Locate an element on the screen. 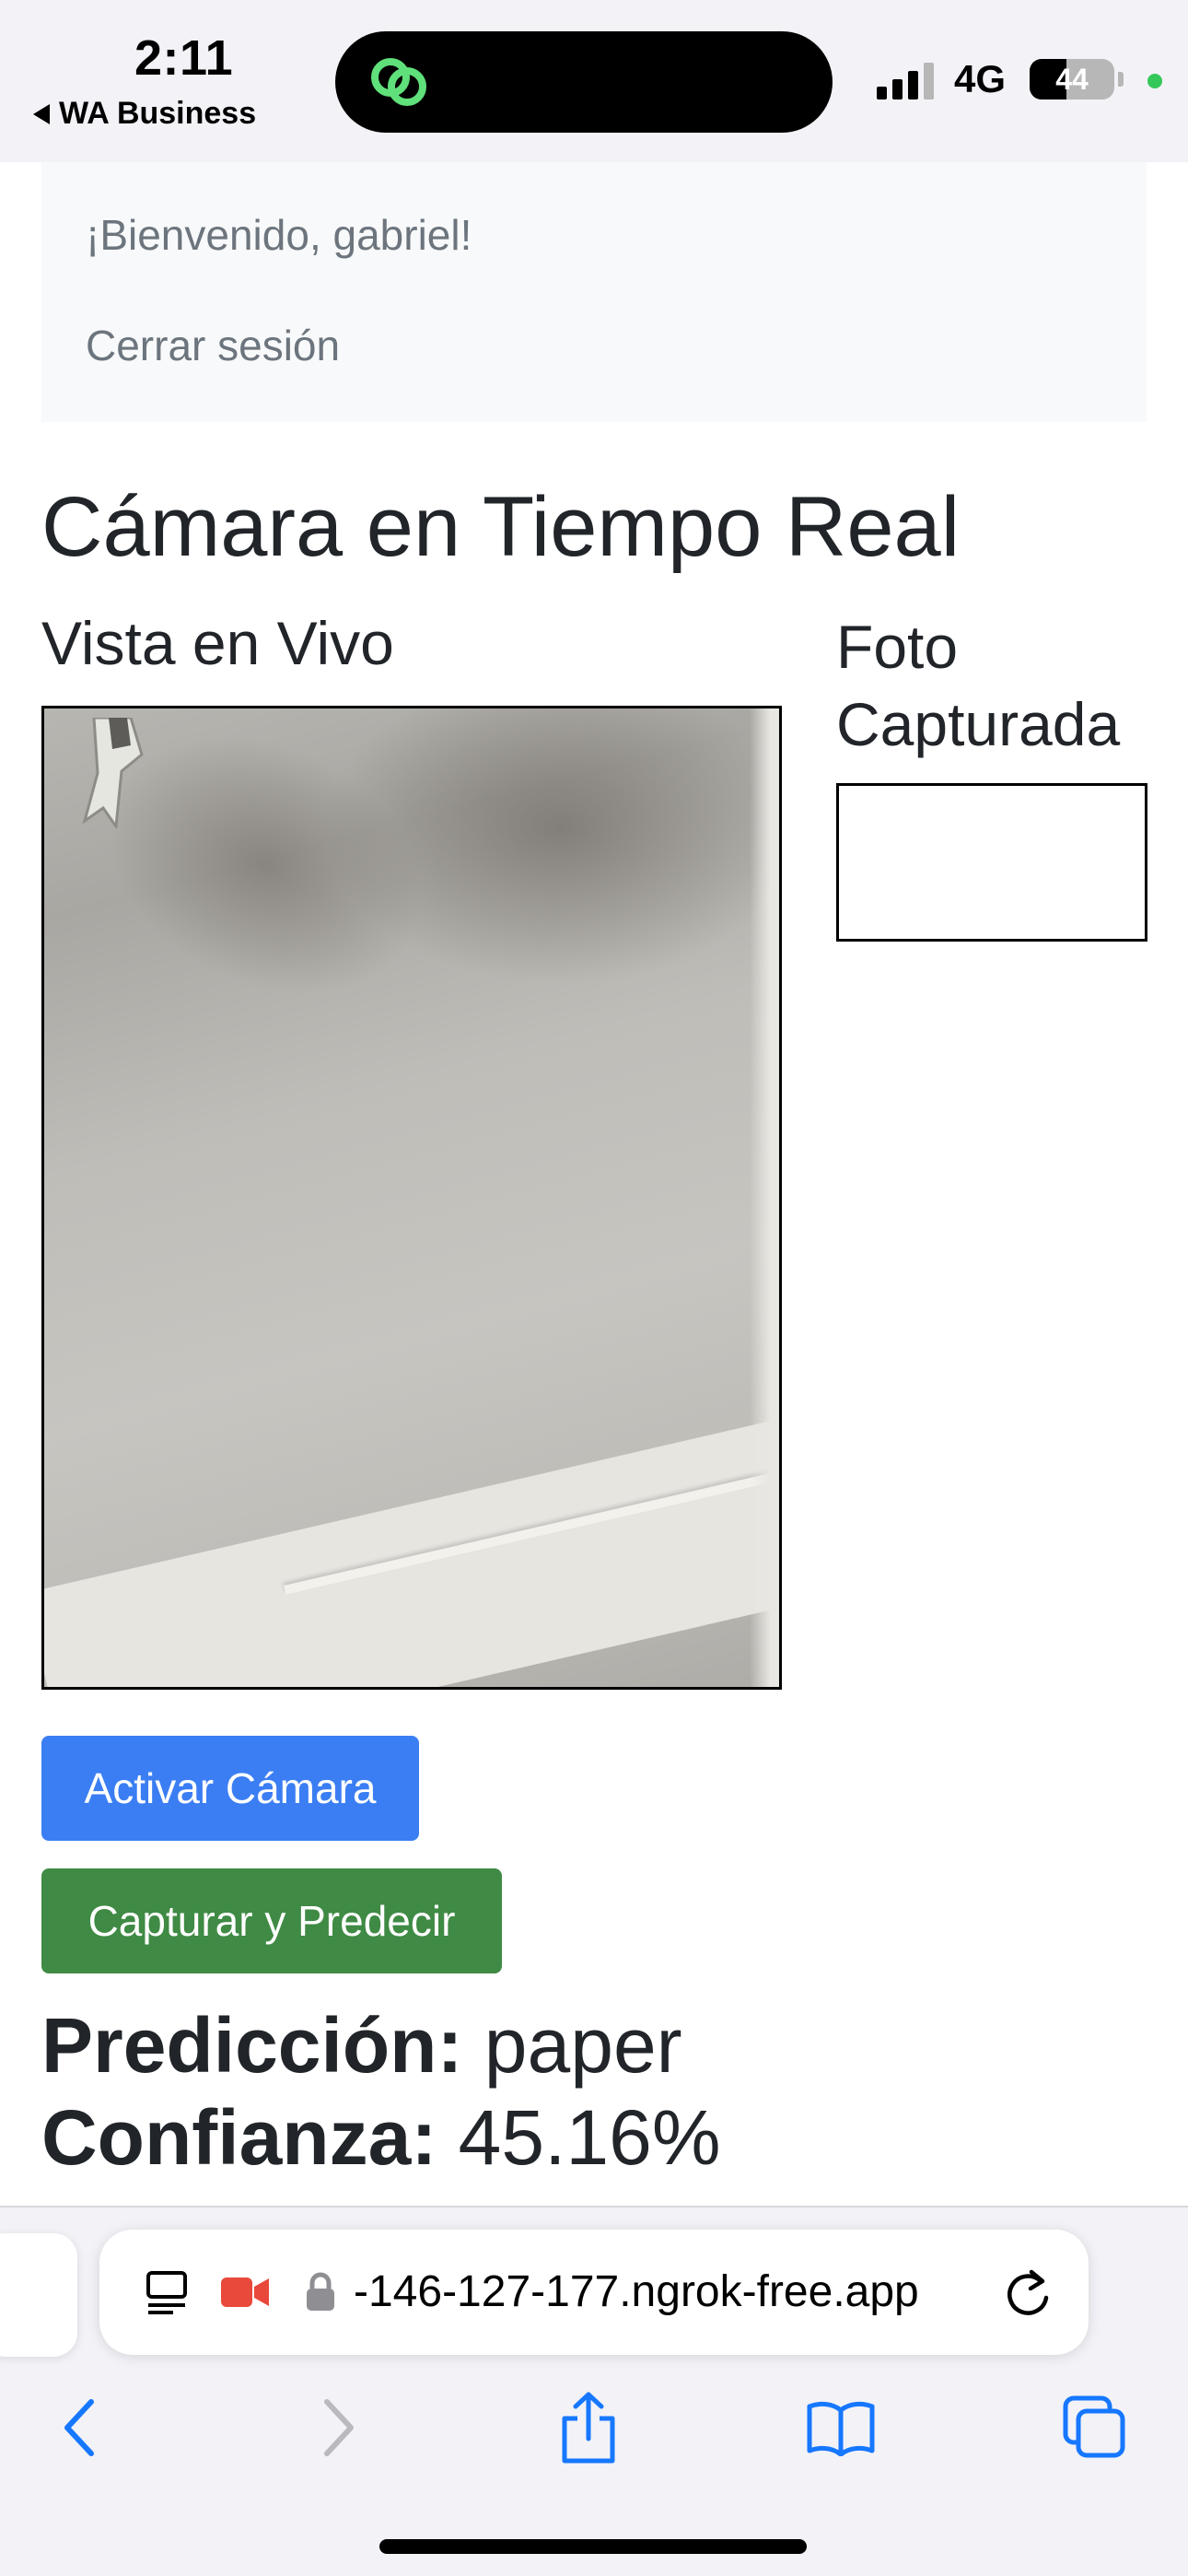 This screenshot has width=1188, height=2576. home-indicator is located at coordinates (593, 2546).